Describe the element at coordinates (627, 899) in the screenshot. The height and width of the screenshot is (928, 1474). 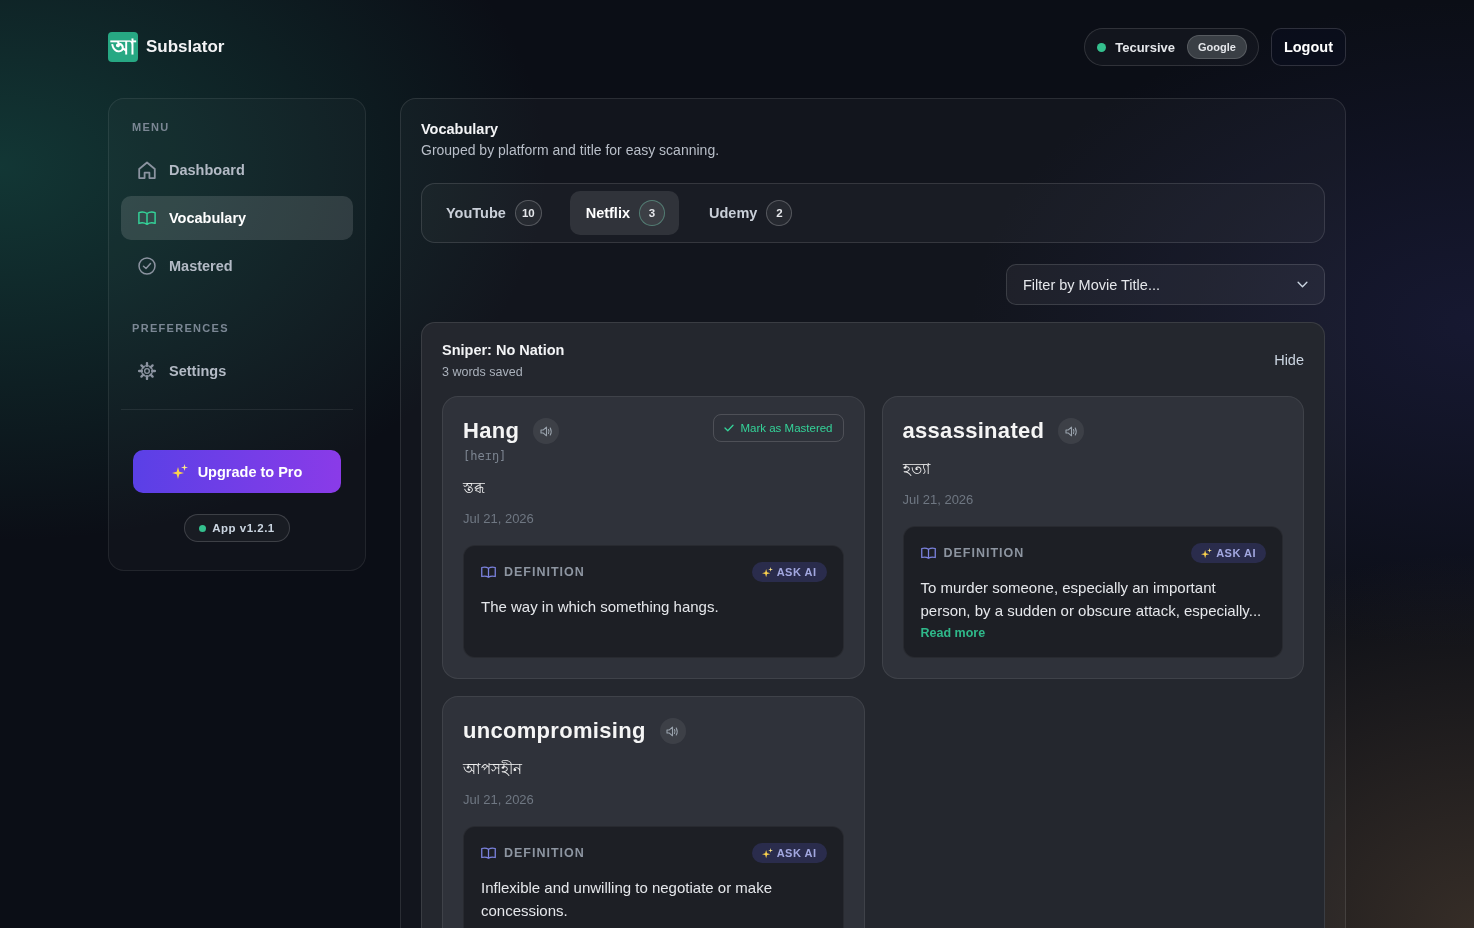
I see `definition-text: Inflexible and unwilling to negotiate or make concessions.` at that location.